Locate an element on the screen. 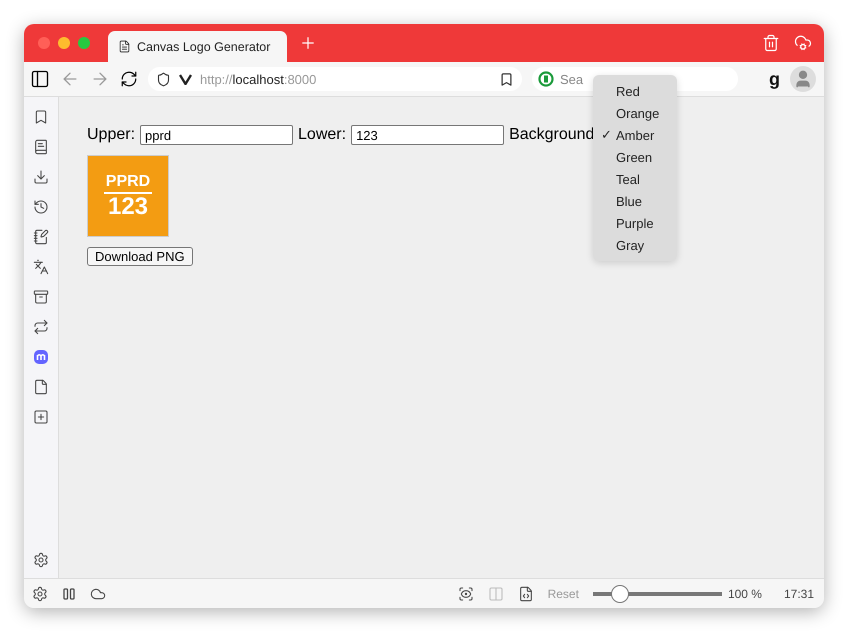 The width and height of the screenshot is (848, 632). menu-option: Gray is located at coordinates (635, 245).